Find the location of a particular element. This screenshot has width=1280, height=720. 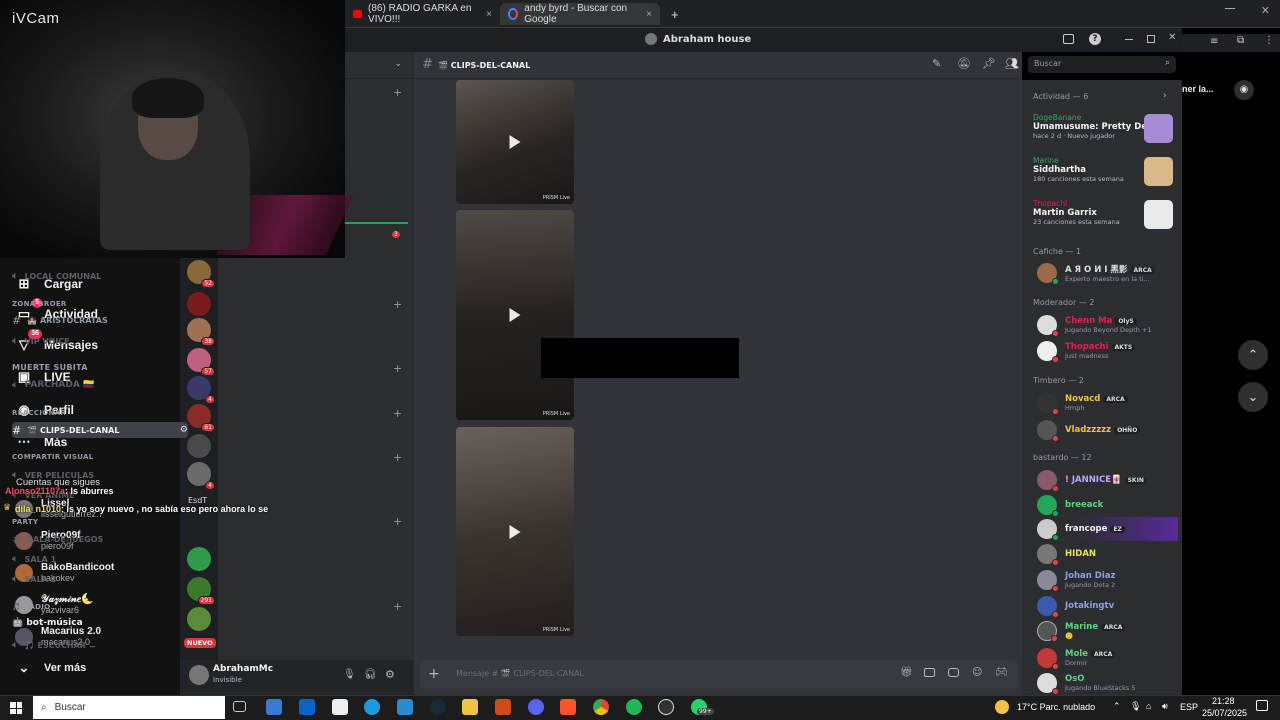

voice-channel: 🔈︎ SALA 1 is located at coordinates (100, 559).